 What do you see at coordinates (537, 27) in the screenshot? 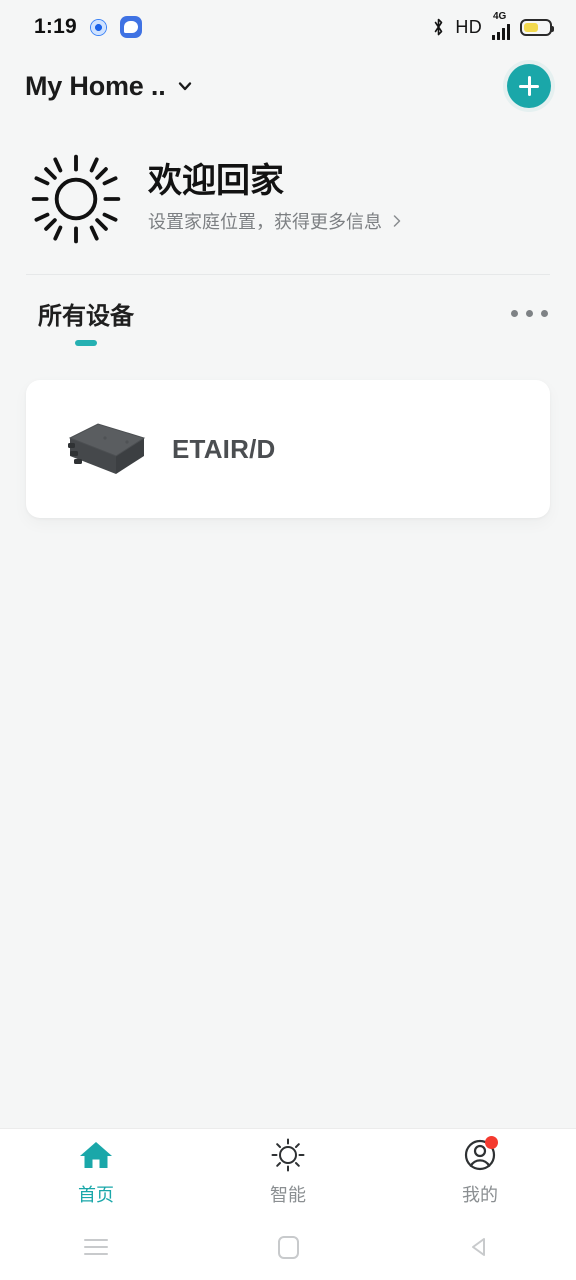
I see `battery-icon` at bounding box center [537, 27].